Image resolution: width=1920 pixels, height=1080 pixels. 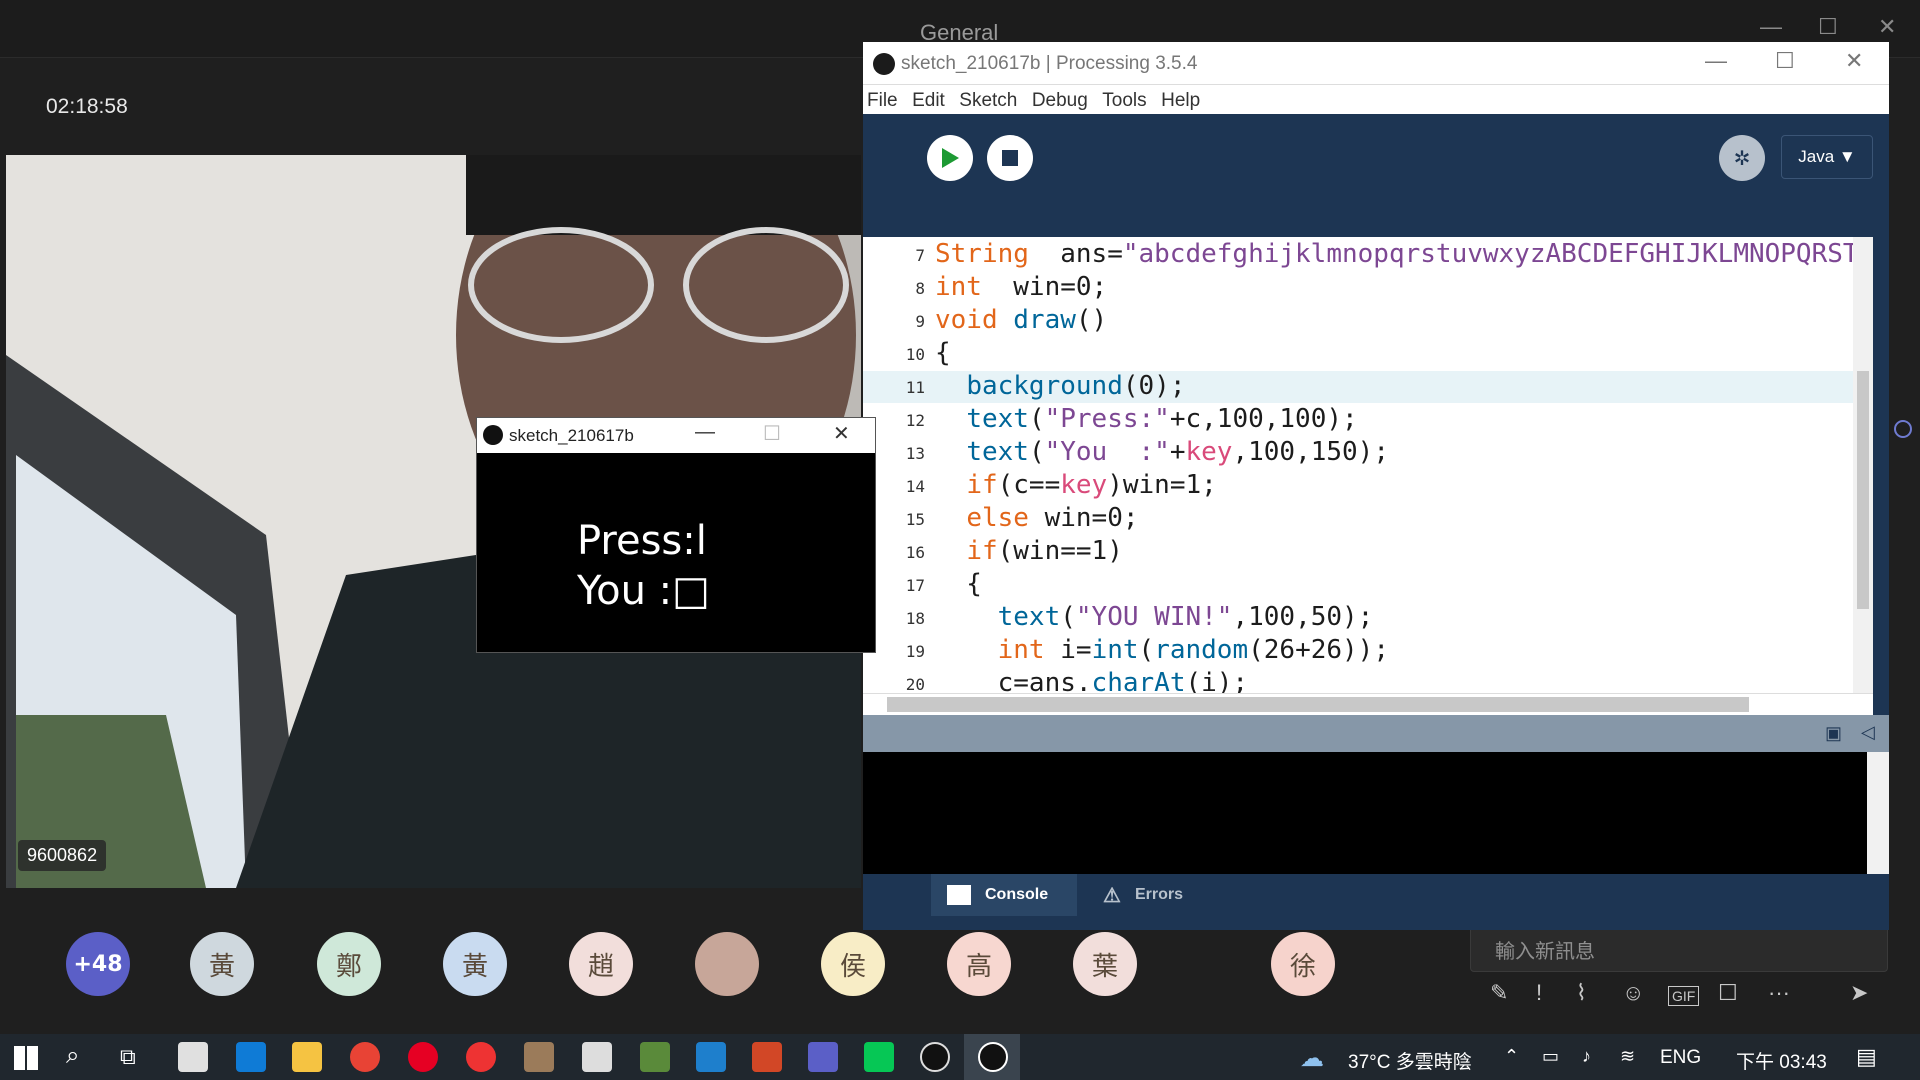 I want to click on read-receipt-icon, so click(x=1903, y=429).